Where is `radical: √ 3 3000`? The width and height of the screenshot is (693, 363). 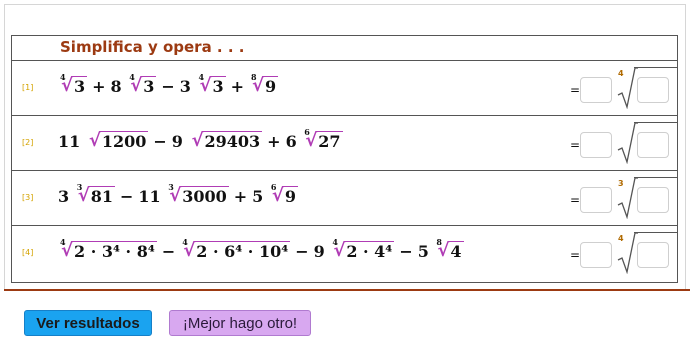 radical: √ 3 3000 is located at coordinates (198, 194).